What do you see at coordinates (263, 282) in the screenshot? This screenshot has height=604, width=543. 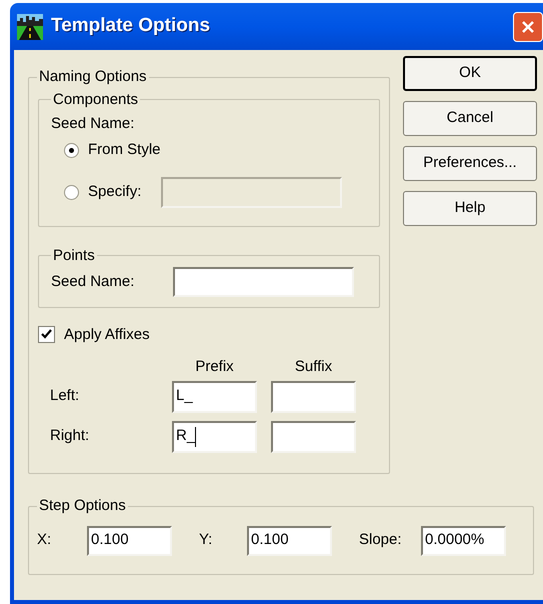 I see `seed-name-field` at bounding box center [263, 282].